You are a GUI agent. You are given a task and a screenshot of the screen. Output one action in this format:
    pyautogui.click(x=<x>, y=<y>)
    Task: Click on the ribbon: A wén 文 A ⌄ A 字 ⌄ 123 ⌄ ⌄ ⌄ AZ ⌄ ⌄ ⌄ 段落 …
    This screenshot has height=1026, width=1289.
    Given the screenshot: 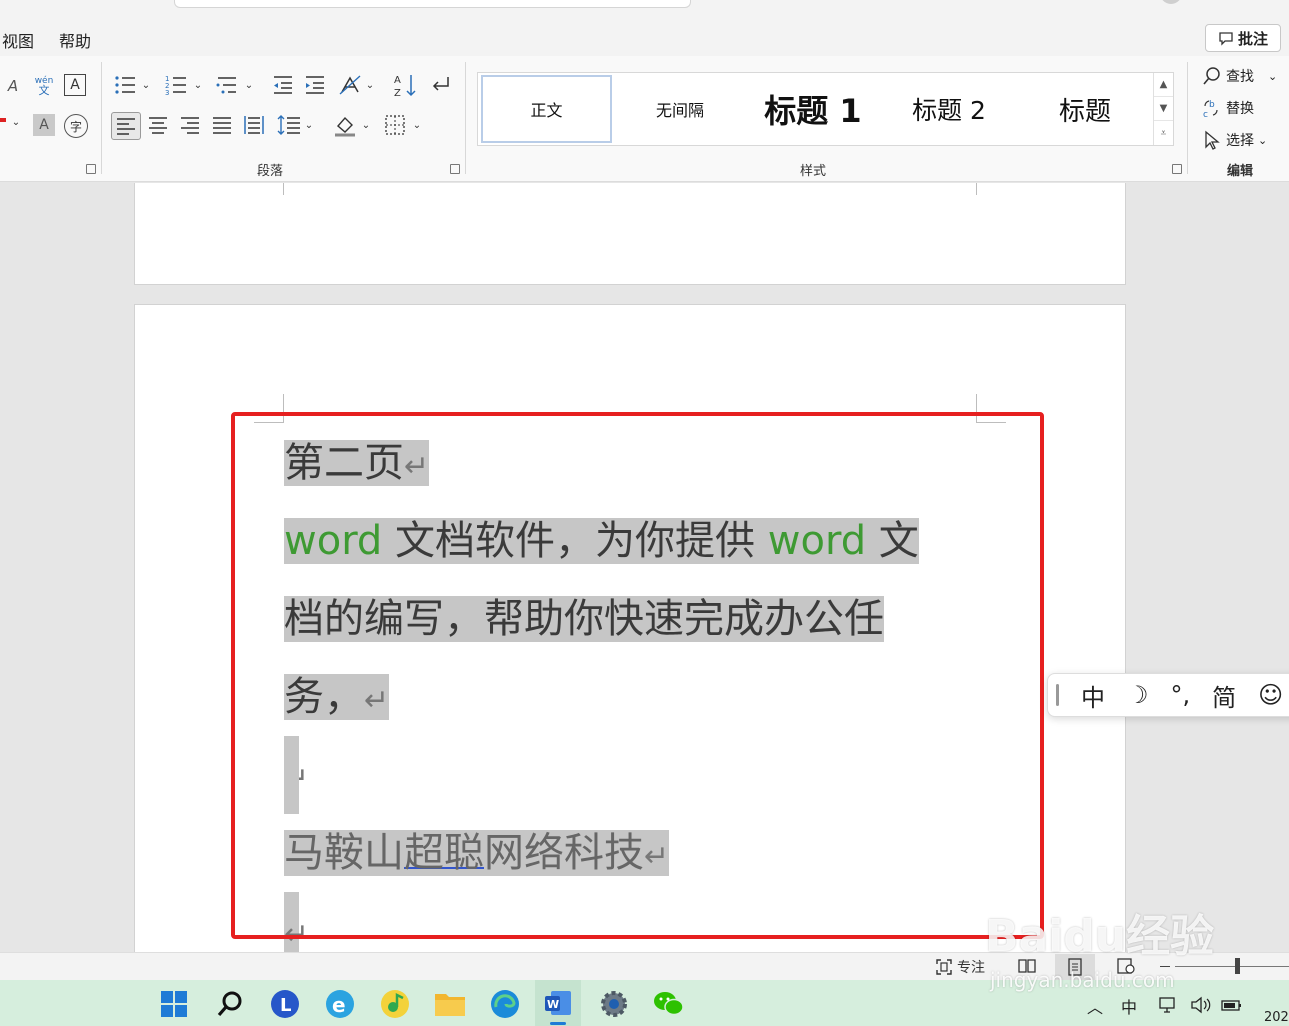 What is the action you would take?
    pyautogui.click(x=644, y=119)
    